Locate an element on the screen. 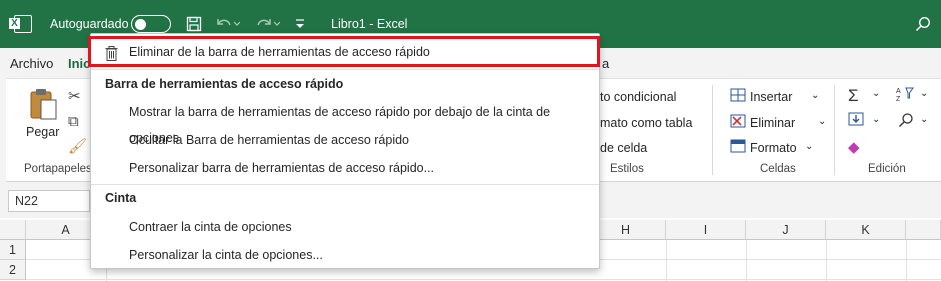 The width and height of the screenshot is (941, 281). column-header: J is located at coordinates (786, 230).